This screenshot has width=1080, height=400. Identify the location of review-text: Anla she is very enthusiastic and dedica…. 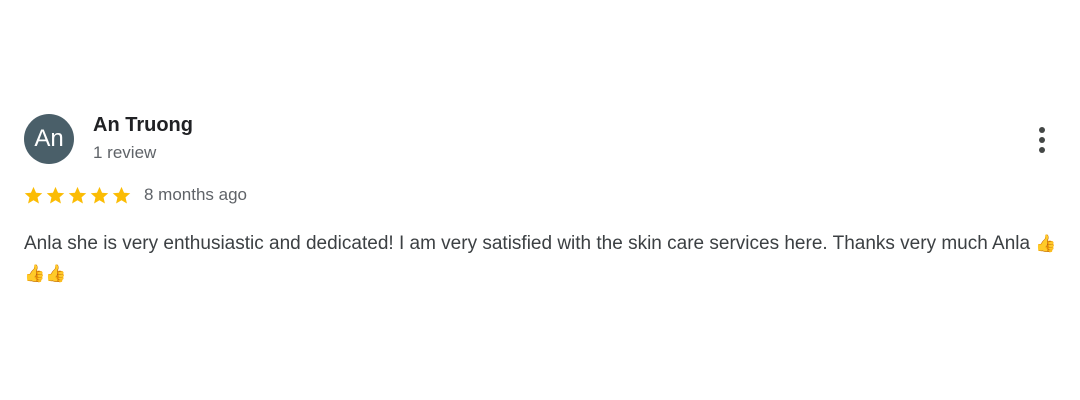
(541, 259).